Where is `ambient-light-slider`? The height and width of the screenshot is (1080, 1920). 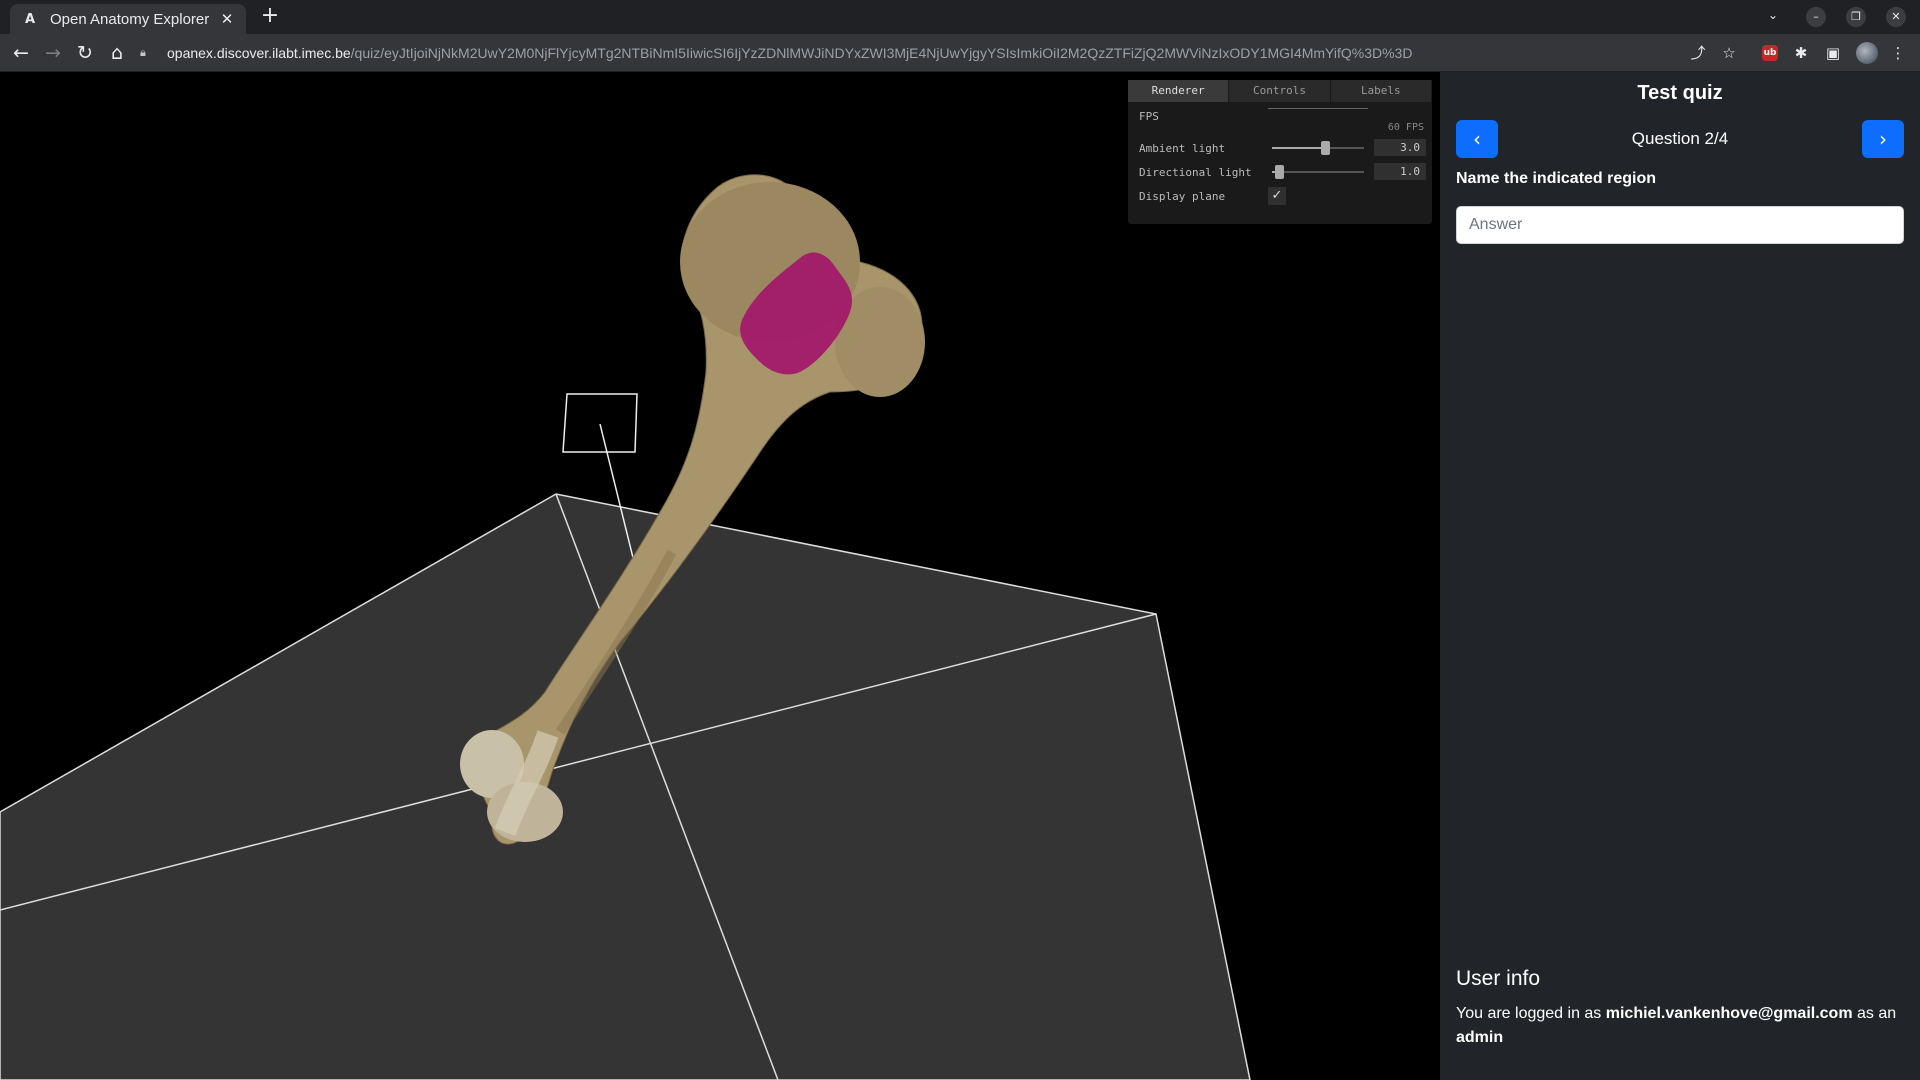 ambient-light-slider is located at coordinates (1318, 148).